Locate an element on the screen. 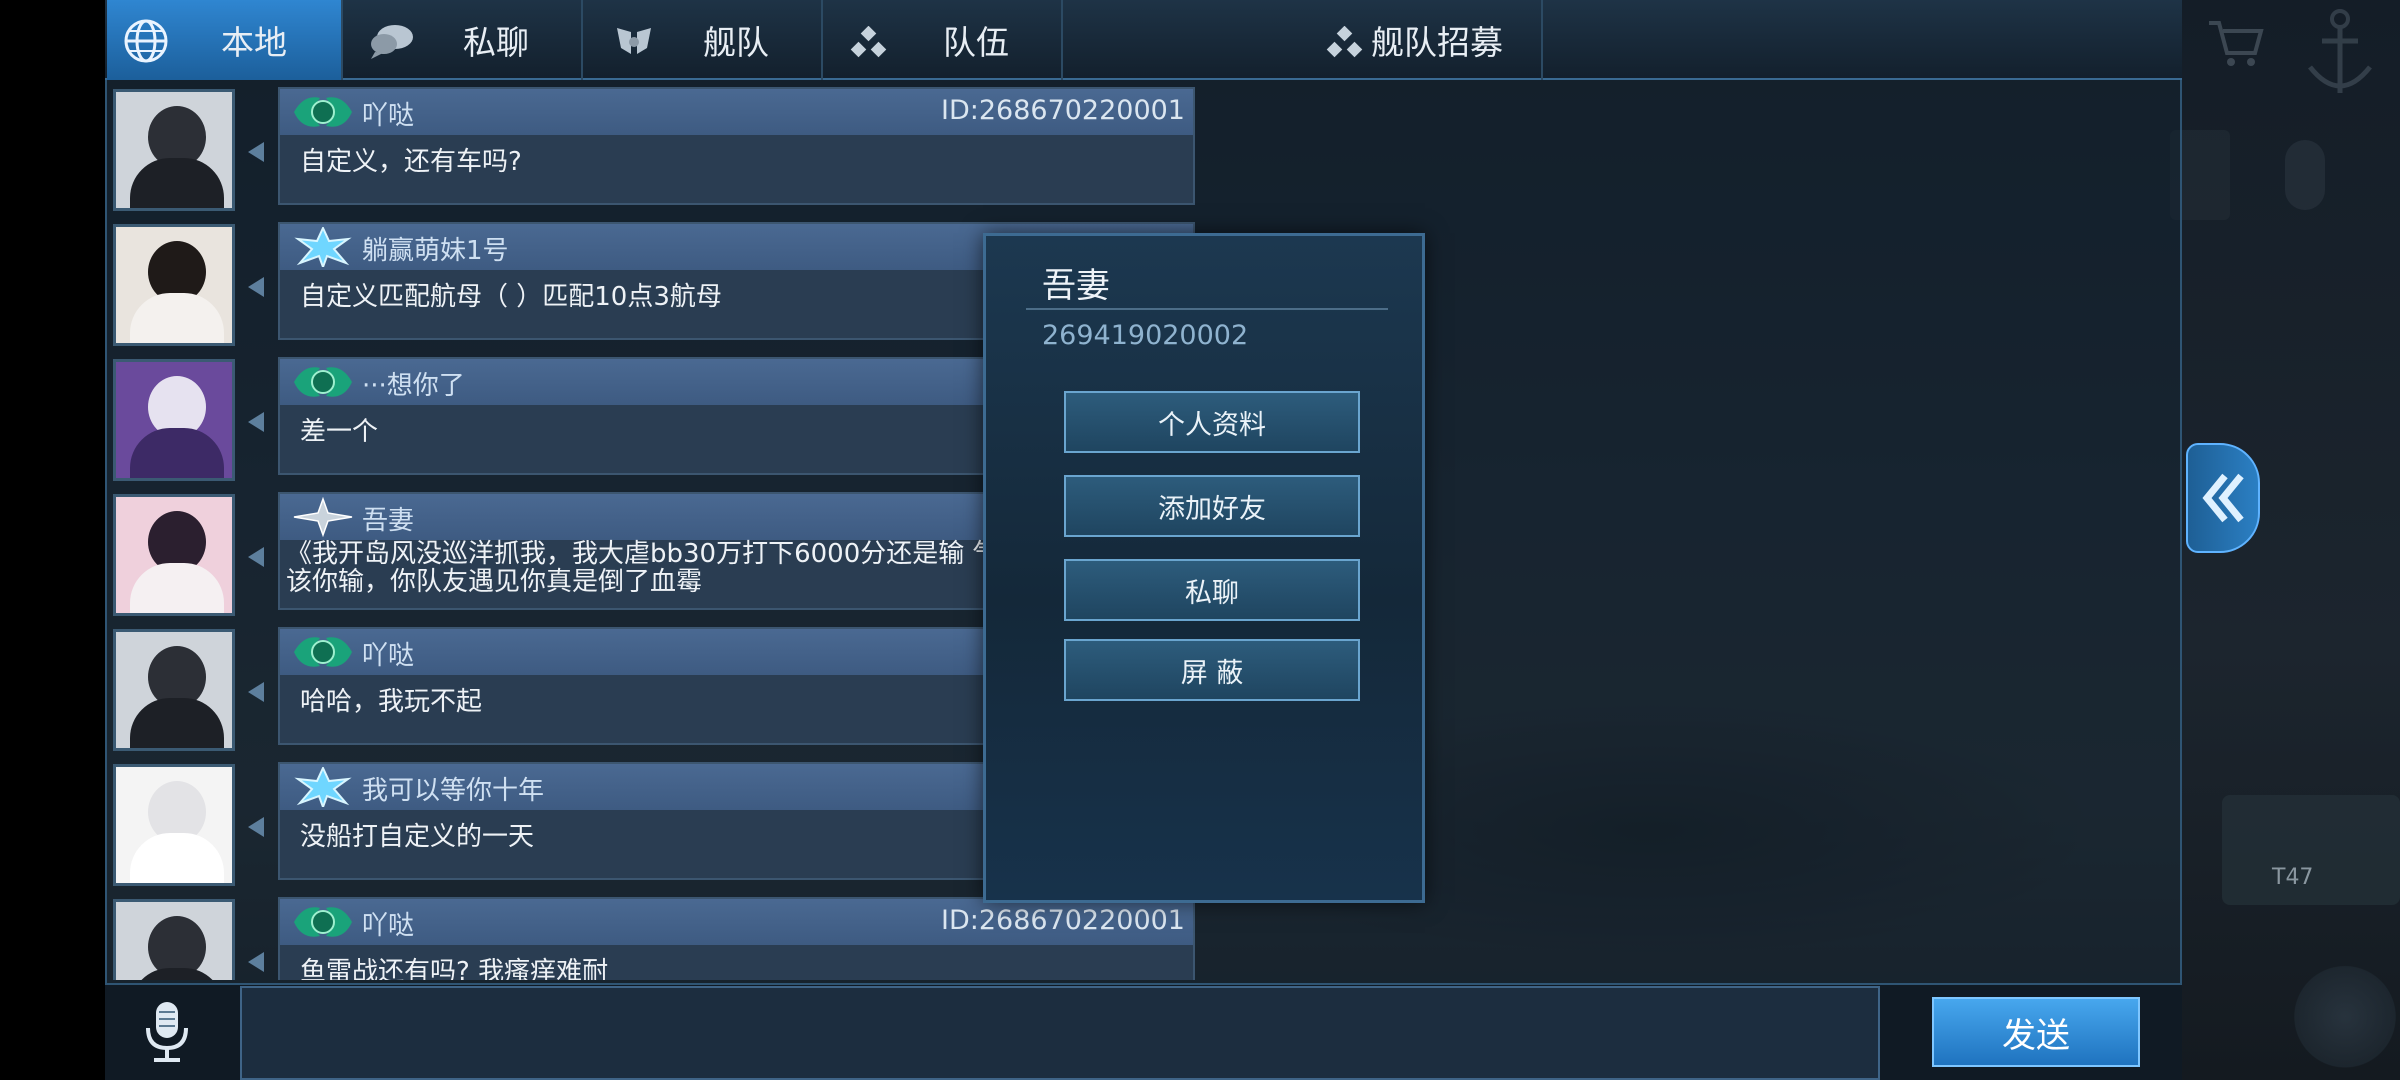 The image size is (2400, 1080). tab-fleet-recruit: 舰队招募 is located at coordinates (1303, 40).